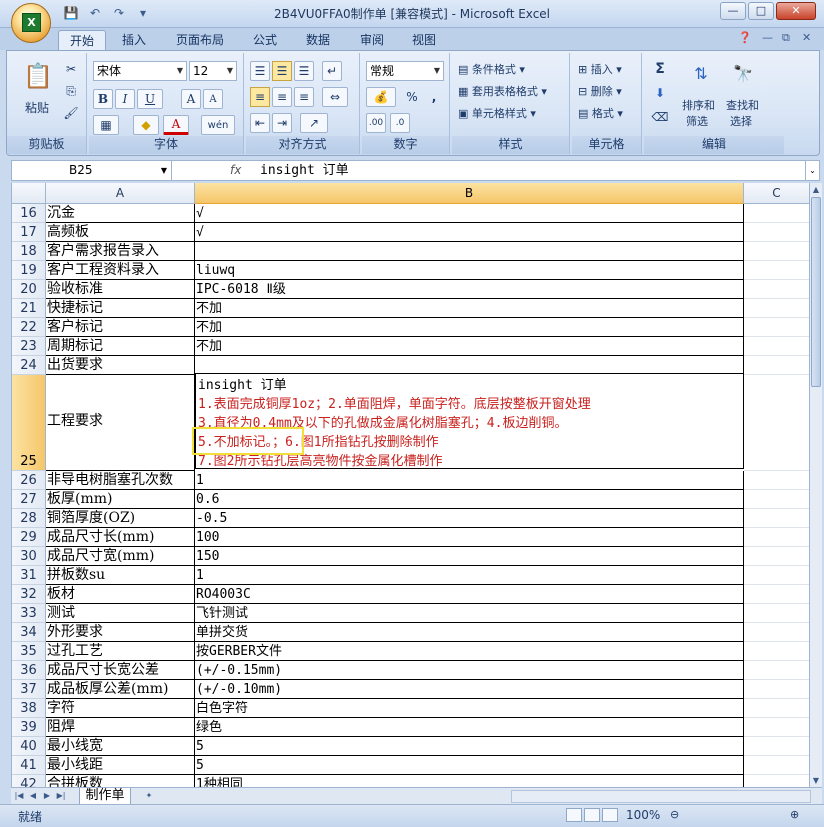 The height and width of the screenshot is (827, 824). Describe the element at coordinates (767, 37) in the screenshot. I see `ribbon-minimize-button: —` at that location.